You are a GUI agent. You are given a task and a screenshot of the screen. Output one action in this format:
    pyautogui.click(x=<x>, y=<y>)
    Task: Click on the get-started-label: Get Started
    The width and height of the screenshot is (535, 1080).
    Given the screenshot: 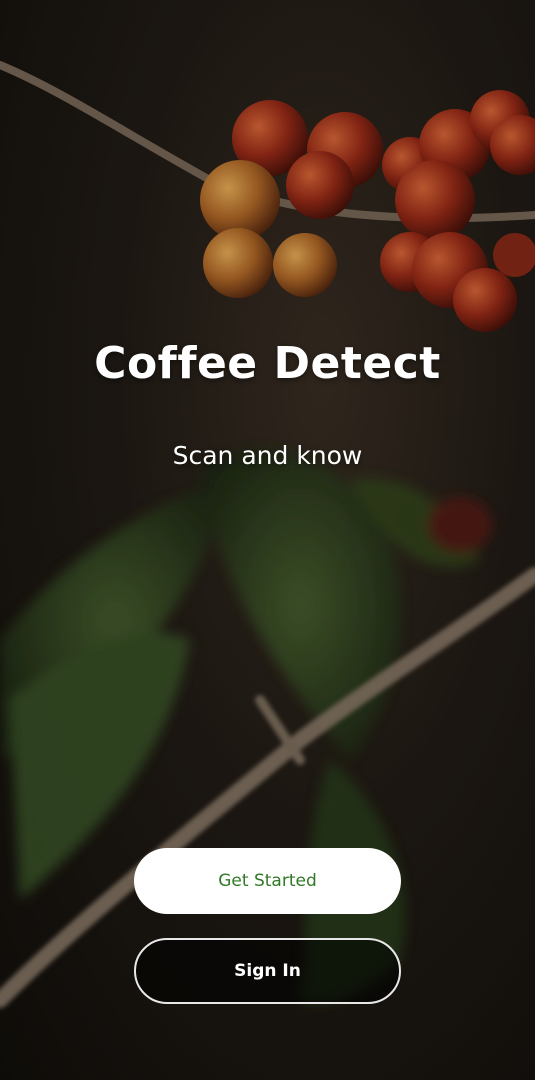 What is the action you would take?
    pyautogui.click(x=267, y=881)
    